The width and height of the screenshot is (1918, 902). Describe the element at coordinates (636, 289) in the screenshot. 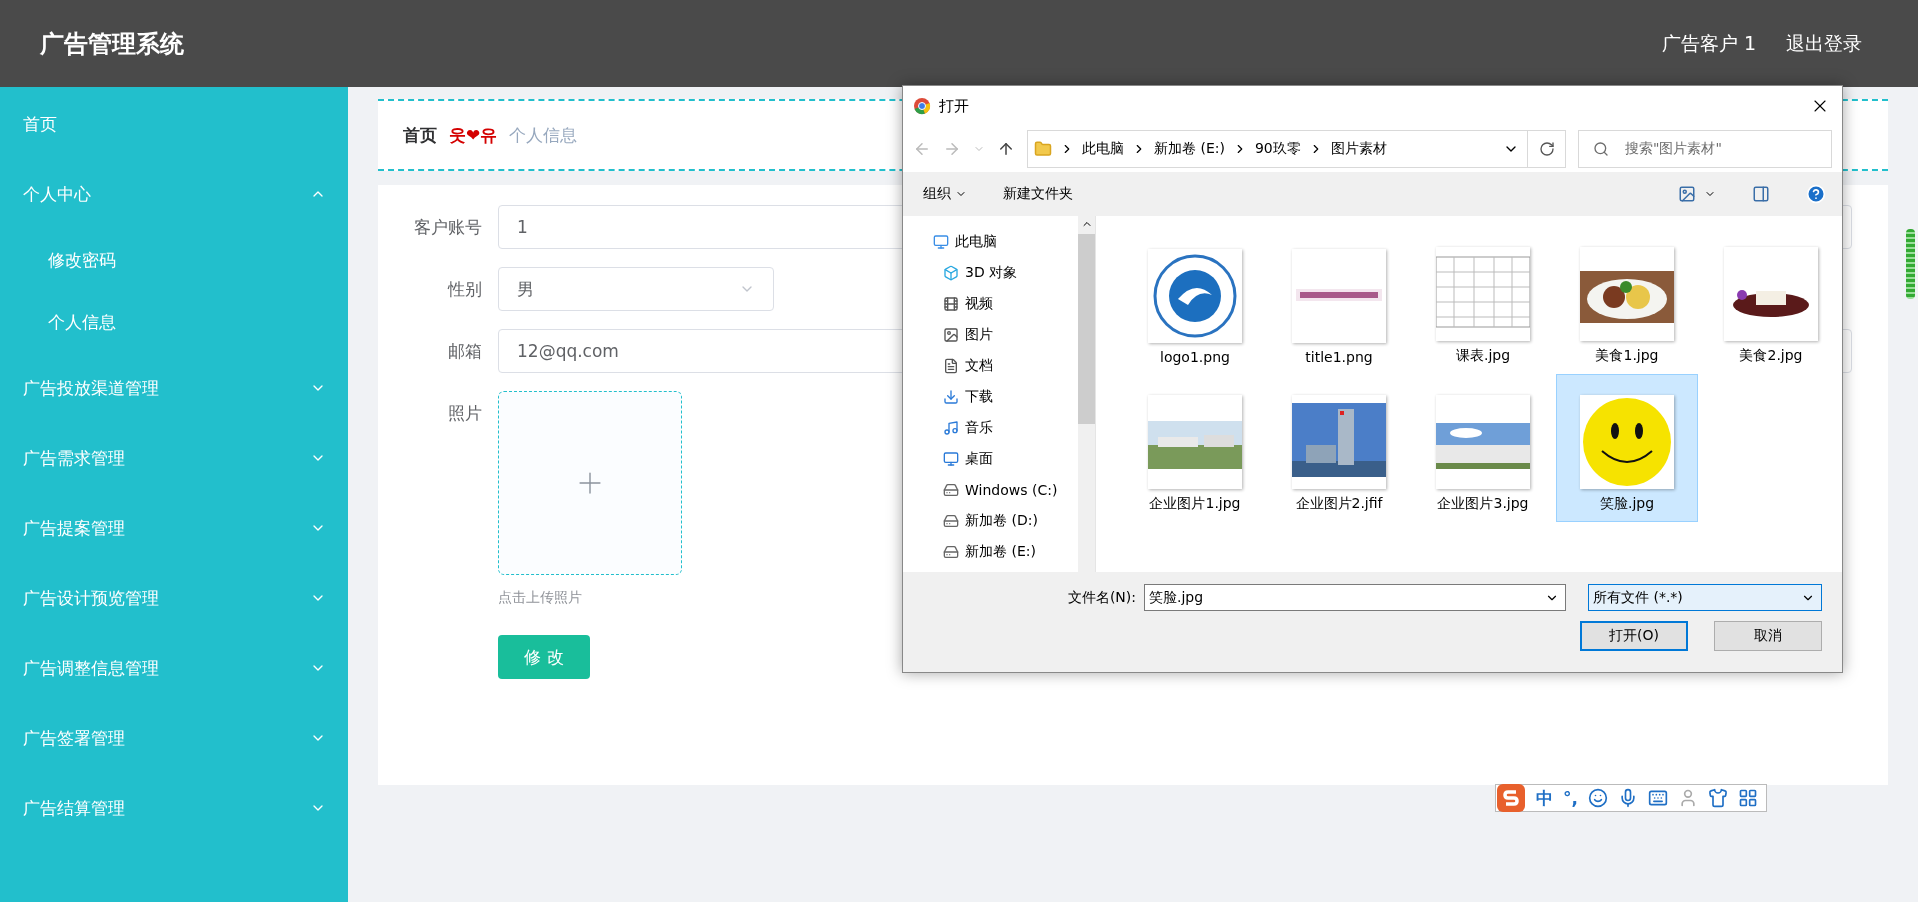

I see `select-field: 男` at that location.